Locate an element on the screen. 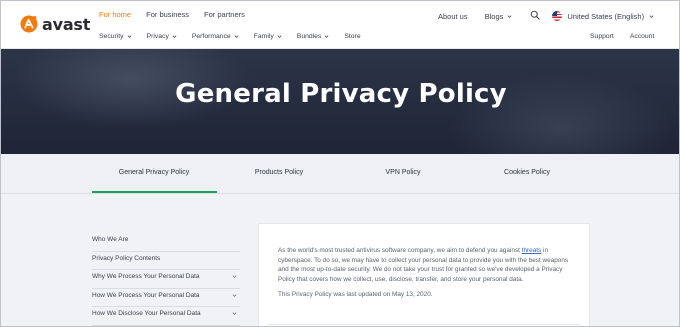  active-tab-indicator is located at coordinates (154, 192).